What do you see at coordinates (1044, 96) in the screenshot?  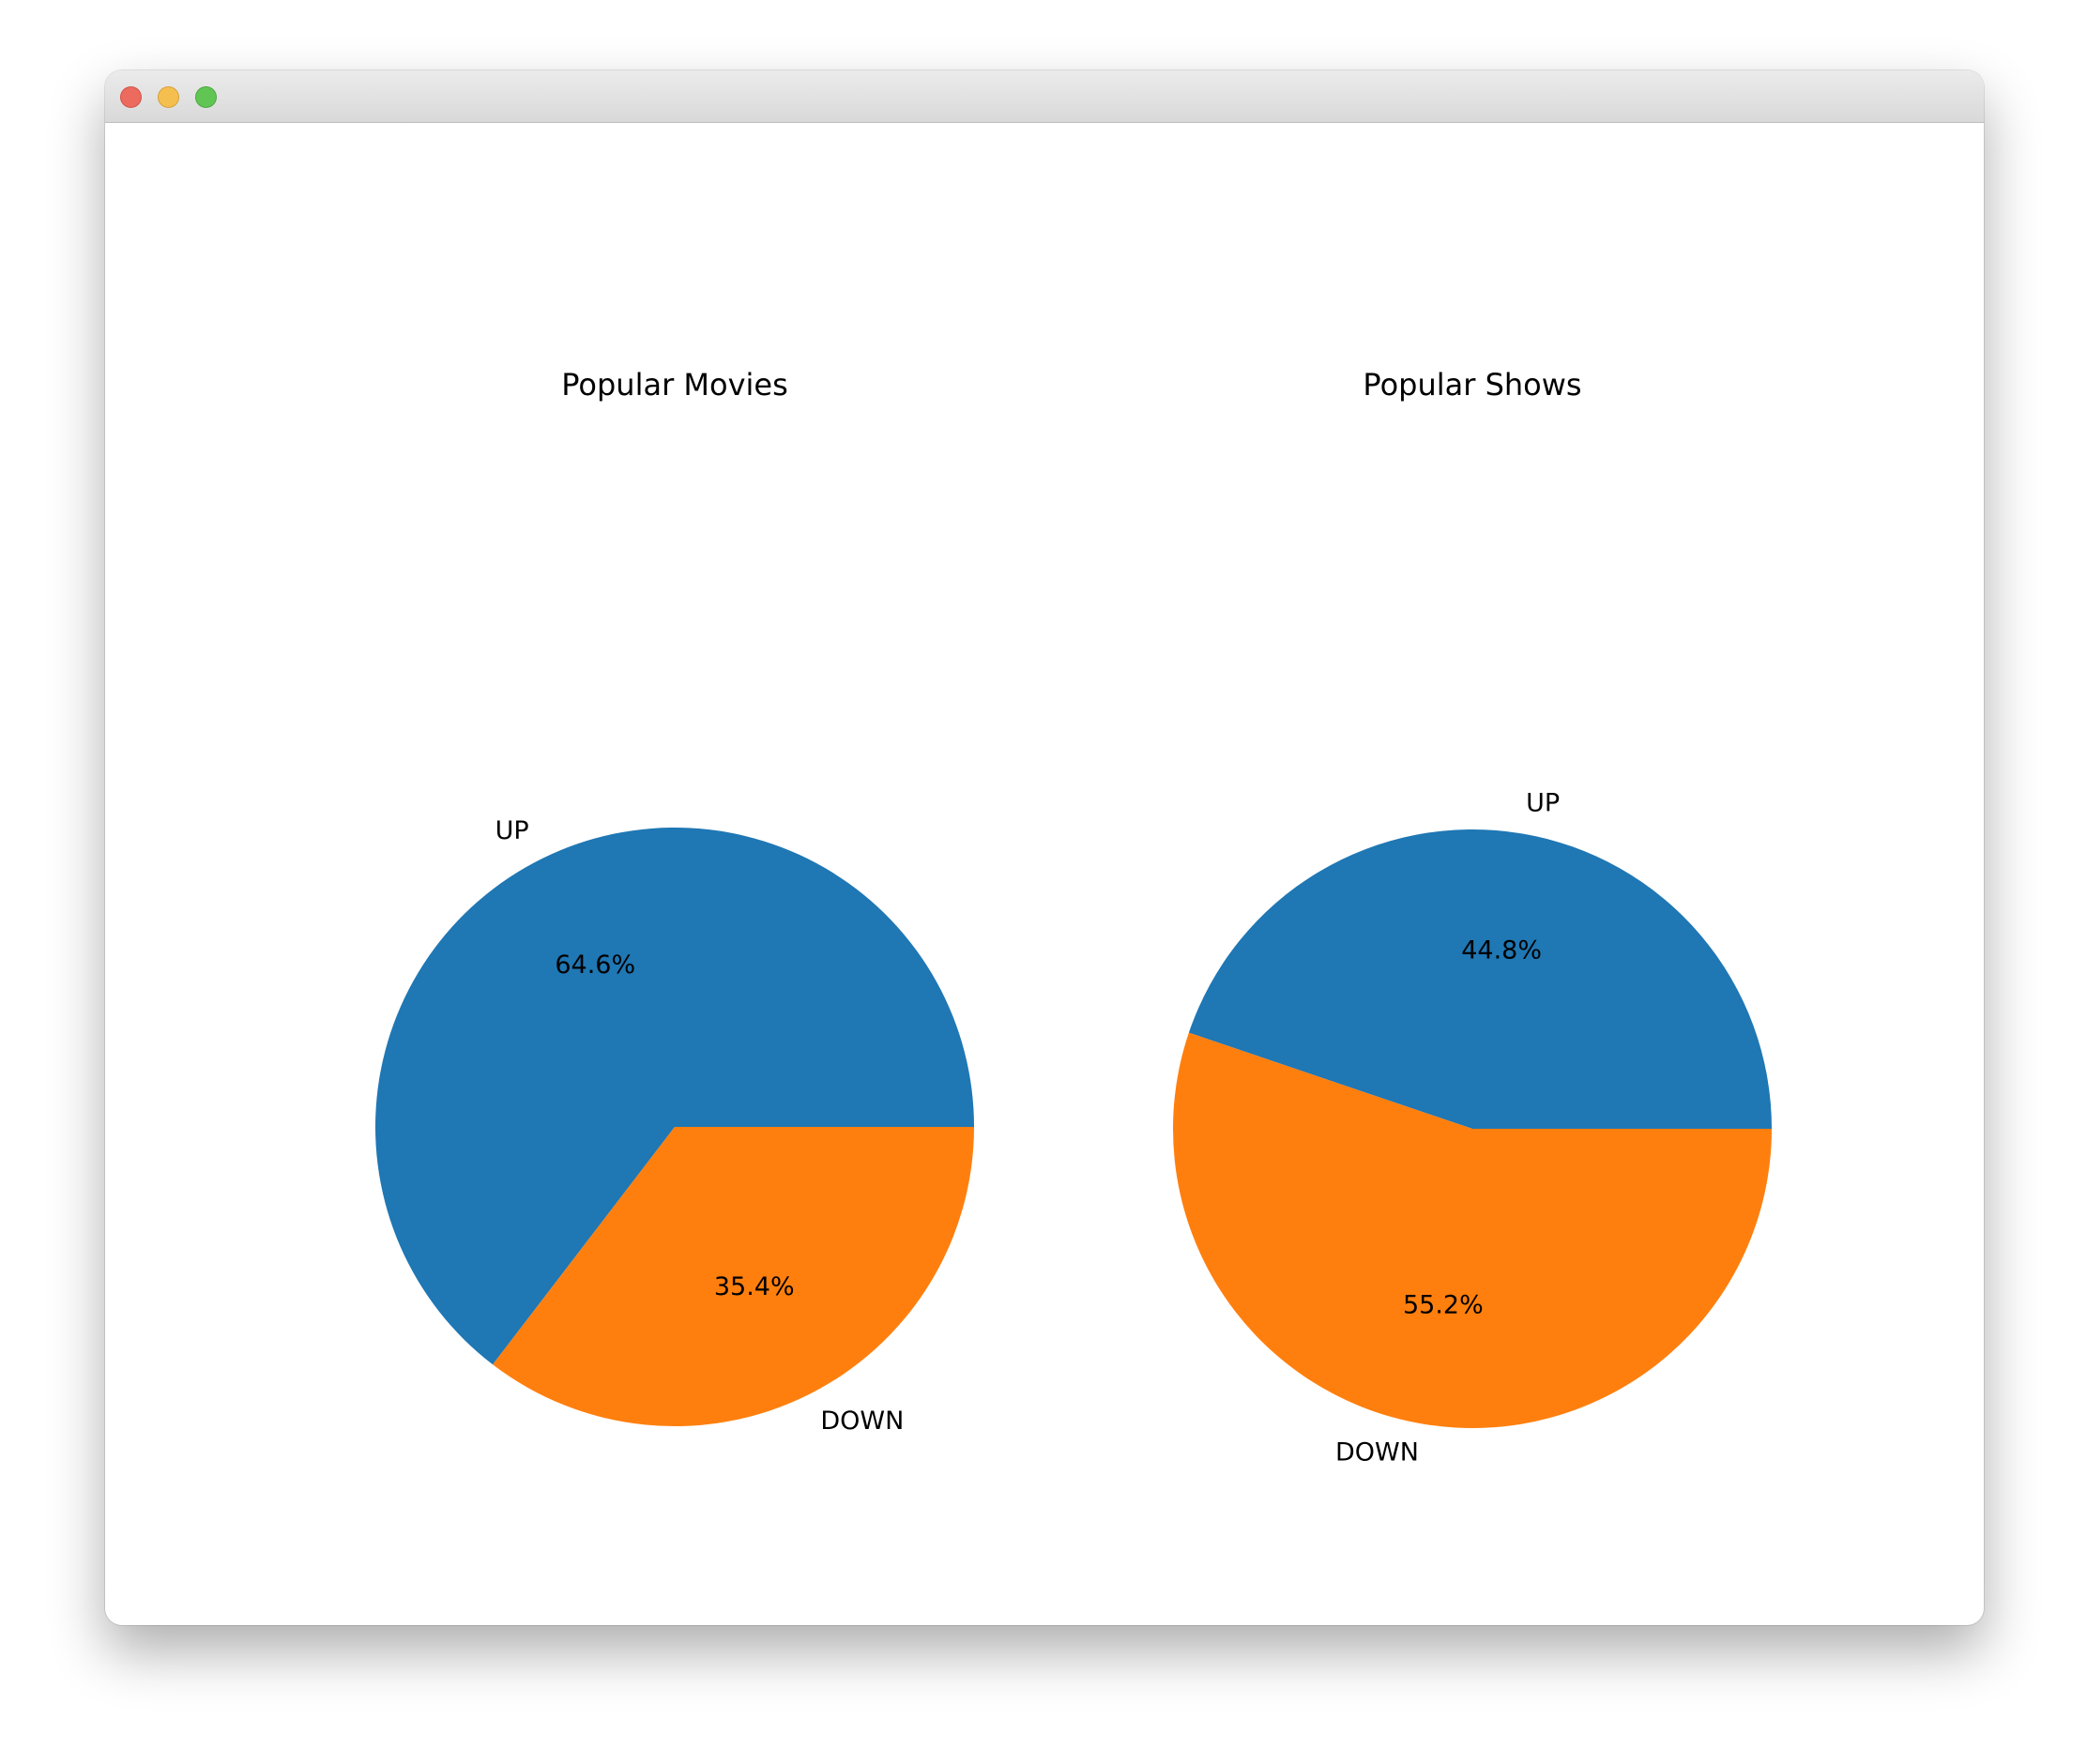 I see `window-titlebar` at bounding box center [1044, 96].